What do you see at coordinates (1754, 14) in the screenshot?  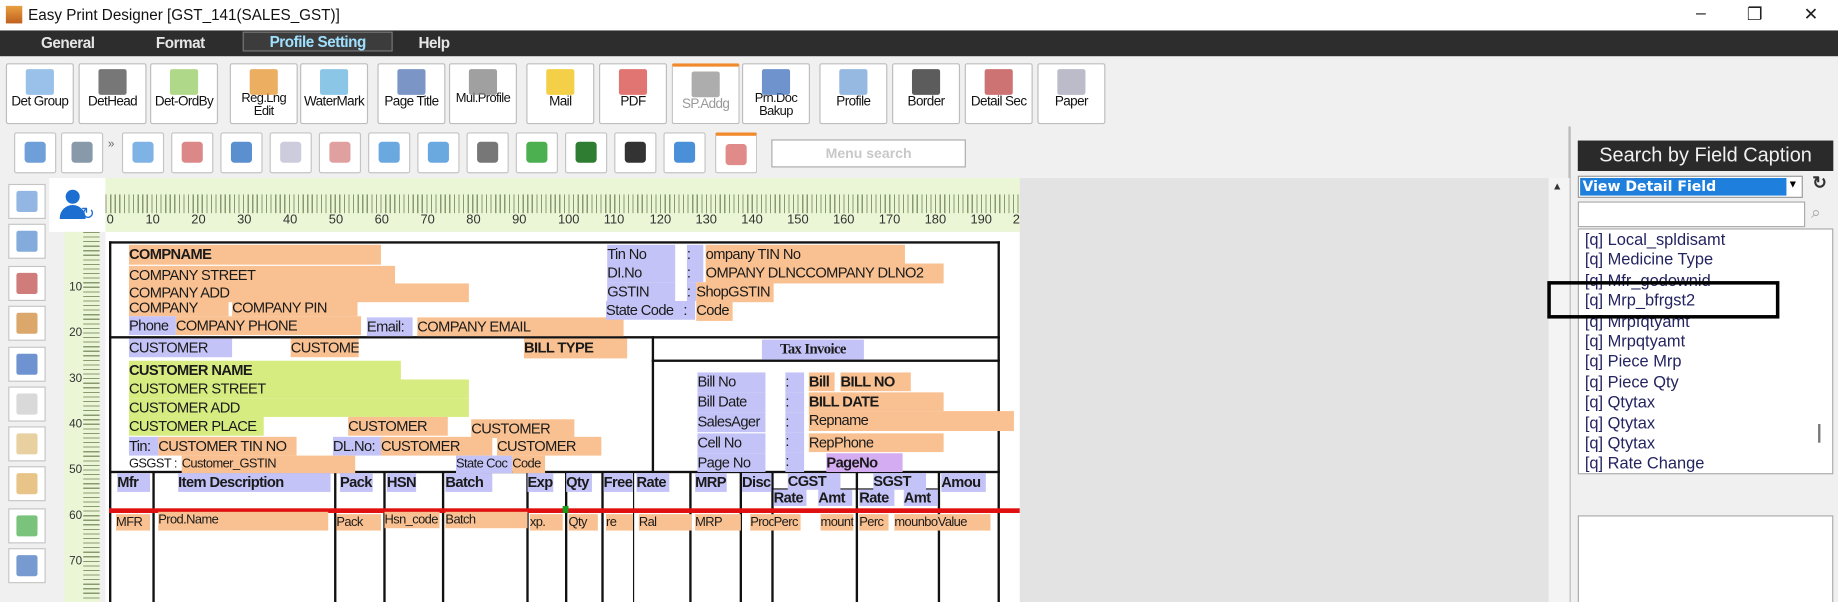 I see `maximize-button: ❐` at bounding box center [1754, 14].